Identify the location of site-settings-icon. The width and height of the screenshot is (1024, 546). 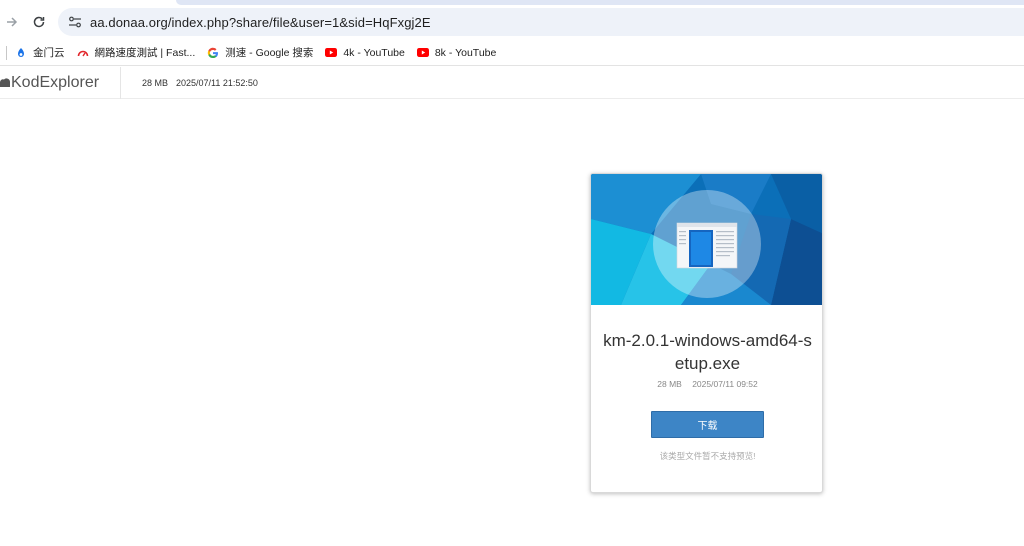
(75, 22).